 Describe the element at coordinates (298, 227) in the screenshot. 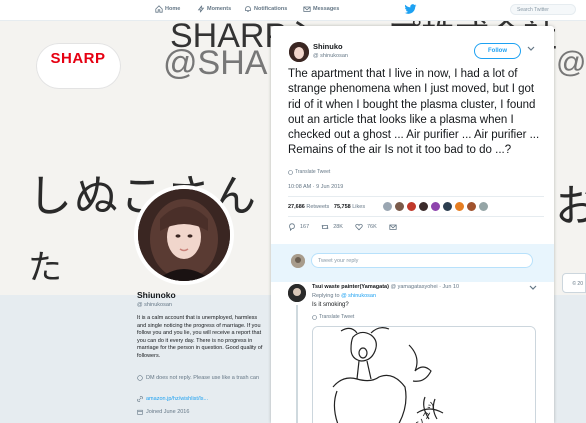

I see `reply-button: 167` at that location.